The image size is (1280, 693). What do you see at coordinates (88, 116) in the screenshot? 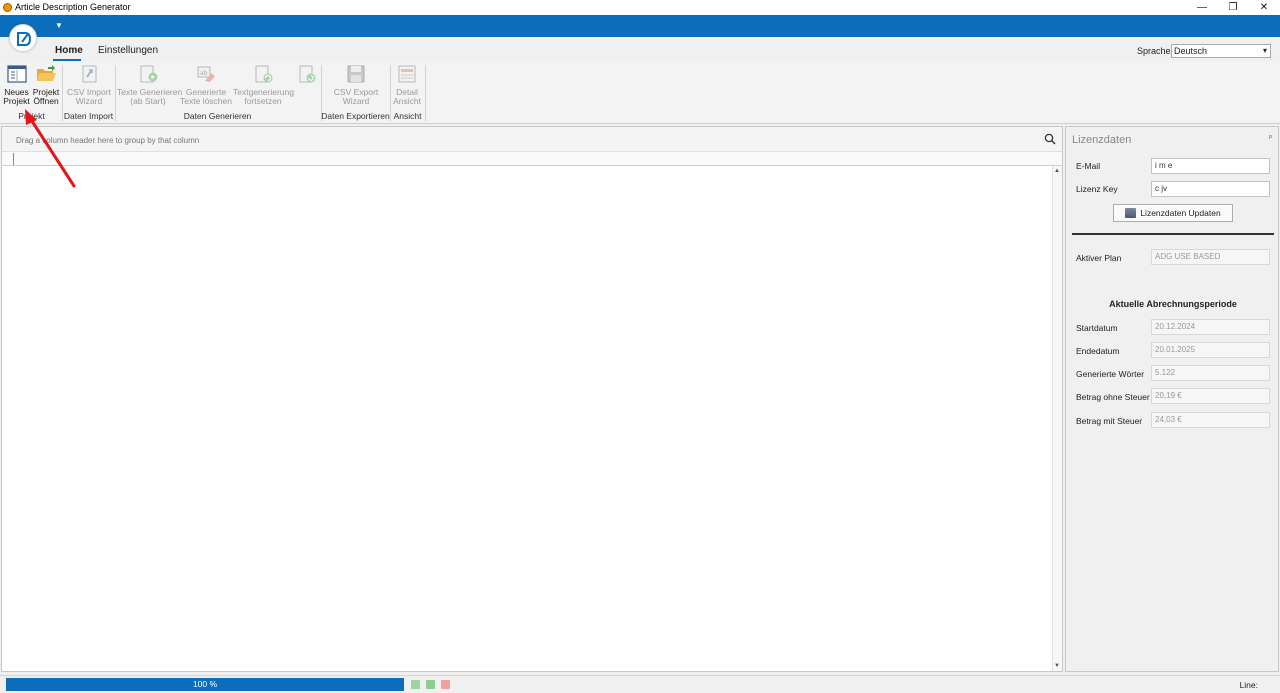
I see `group-label-daten-import: Daten Import` at bounding box center [88, 116].